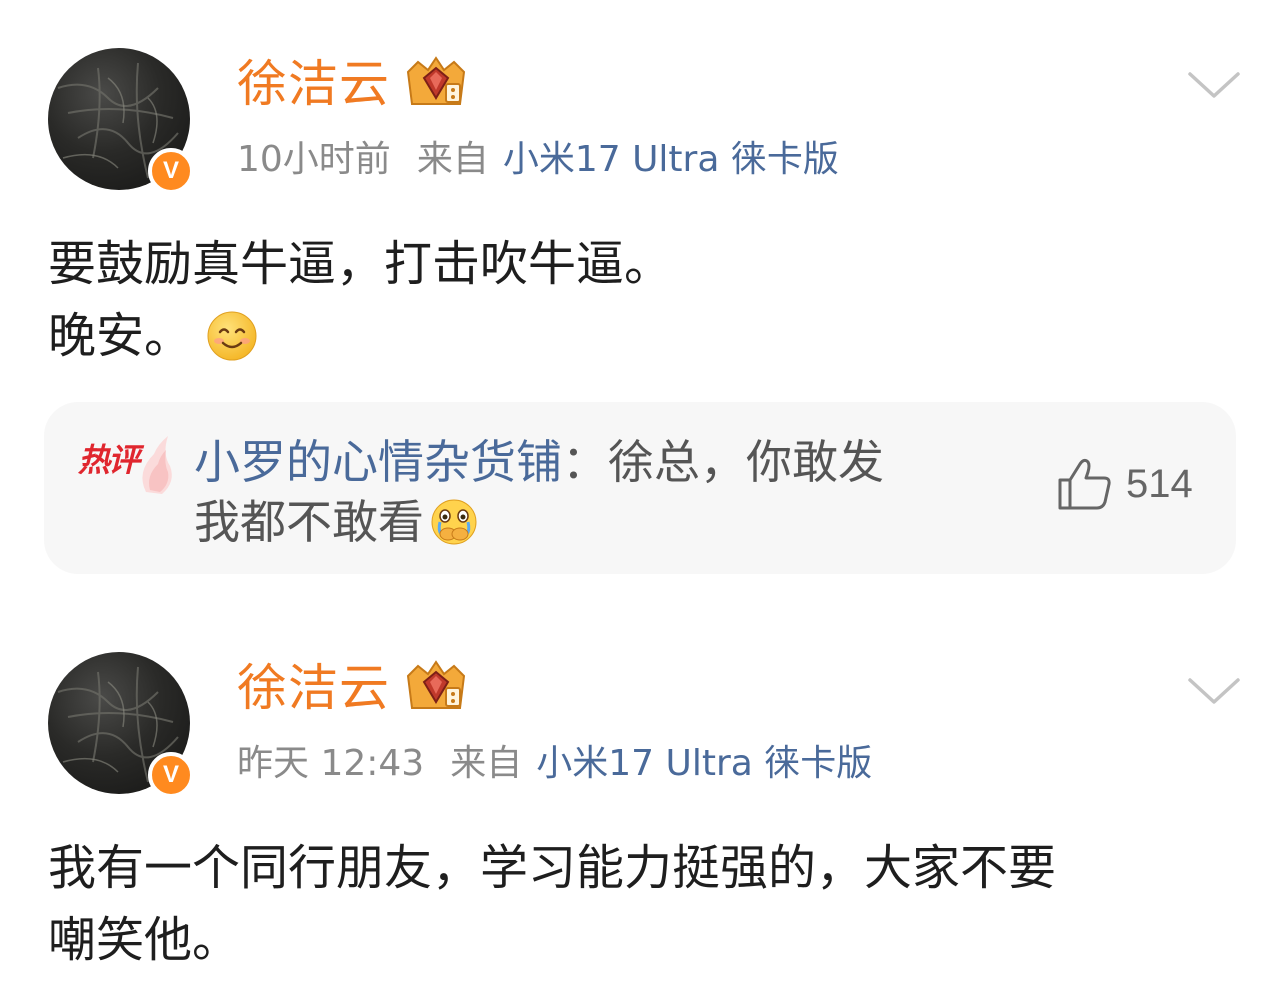 This screenshot has height=982, width=1280. Describe the element at coordinates (1159, 484) in the screenshot. I see `like-count: 514` at that location.